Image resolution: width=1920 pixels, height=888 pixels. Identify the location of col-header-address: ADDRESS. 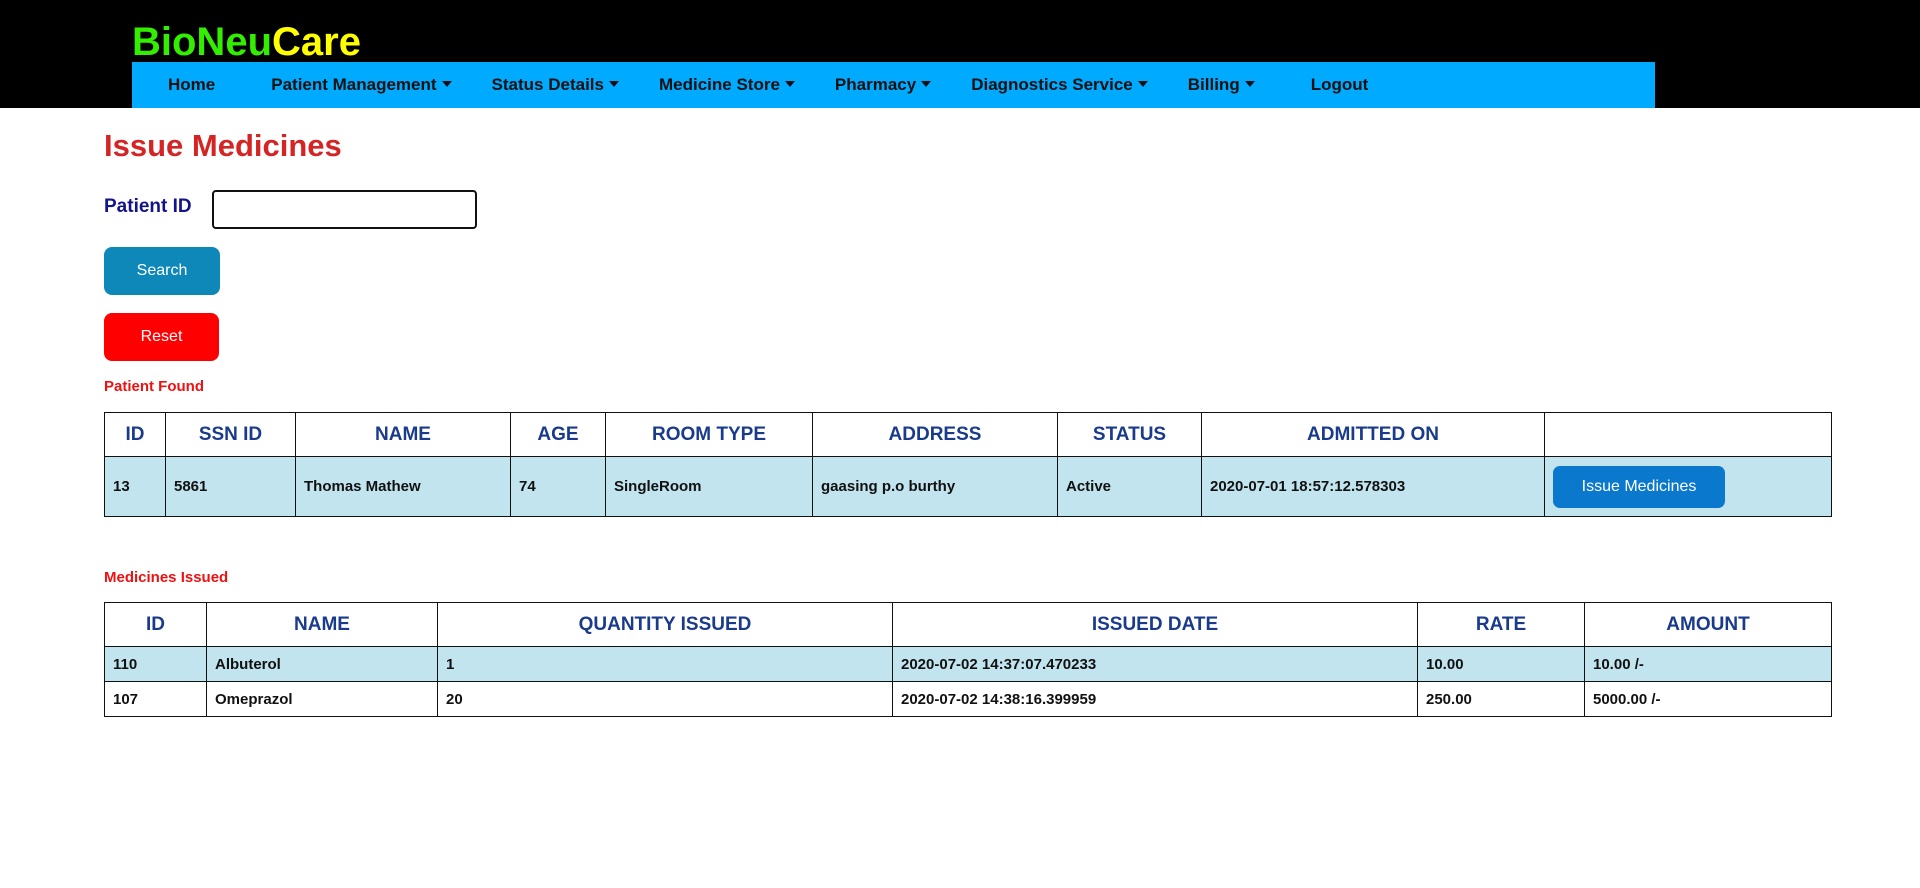
(935, 434).